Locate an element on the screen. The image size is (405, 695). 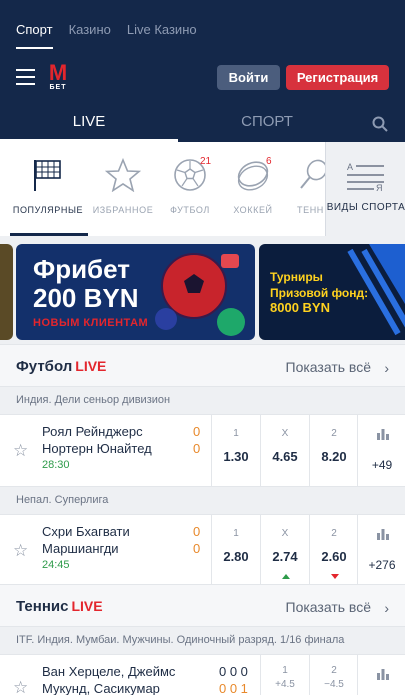
freebet-subtitle: НОВЫМ КЛИЕНТАМ is located at coordinates (91, 323).